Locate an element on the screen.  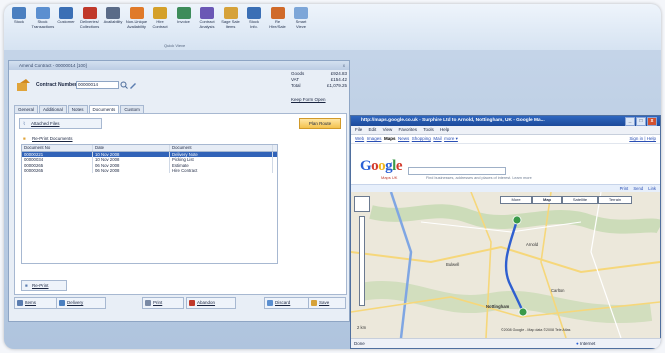
column-header-date: Date is located at coordinates (131, 148).